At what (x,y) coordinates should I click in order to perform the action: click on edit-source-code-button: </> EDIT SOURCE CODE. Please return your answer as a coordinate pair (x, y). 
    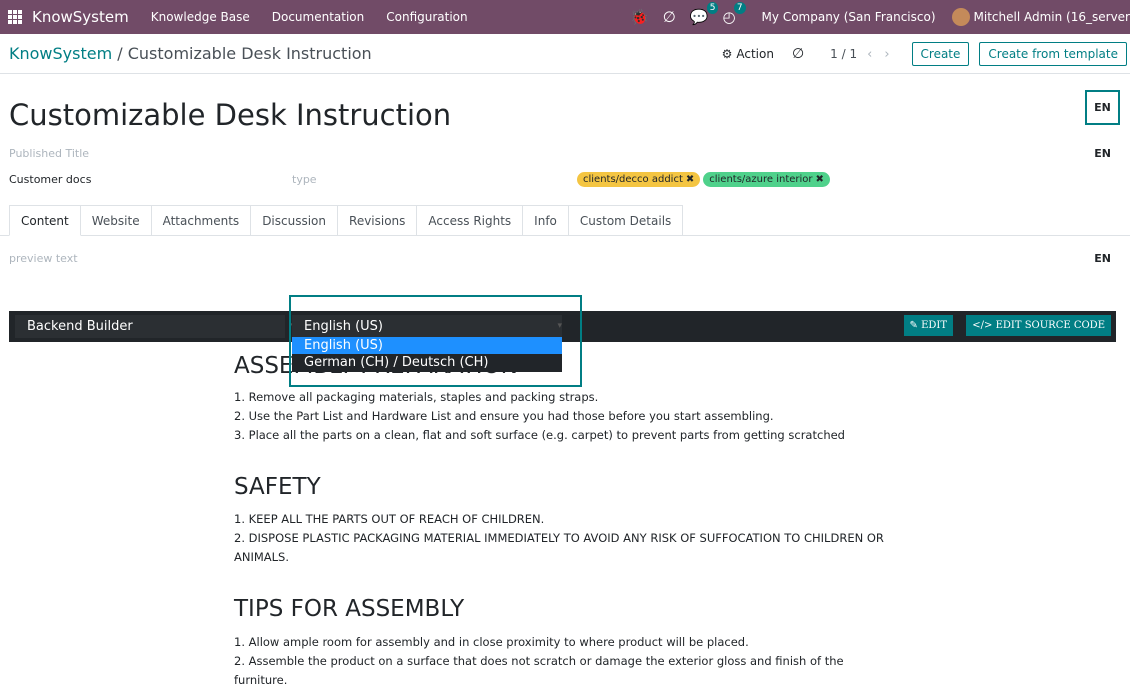
    Looking at the image, I should click on (1038, 325).